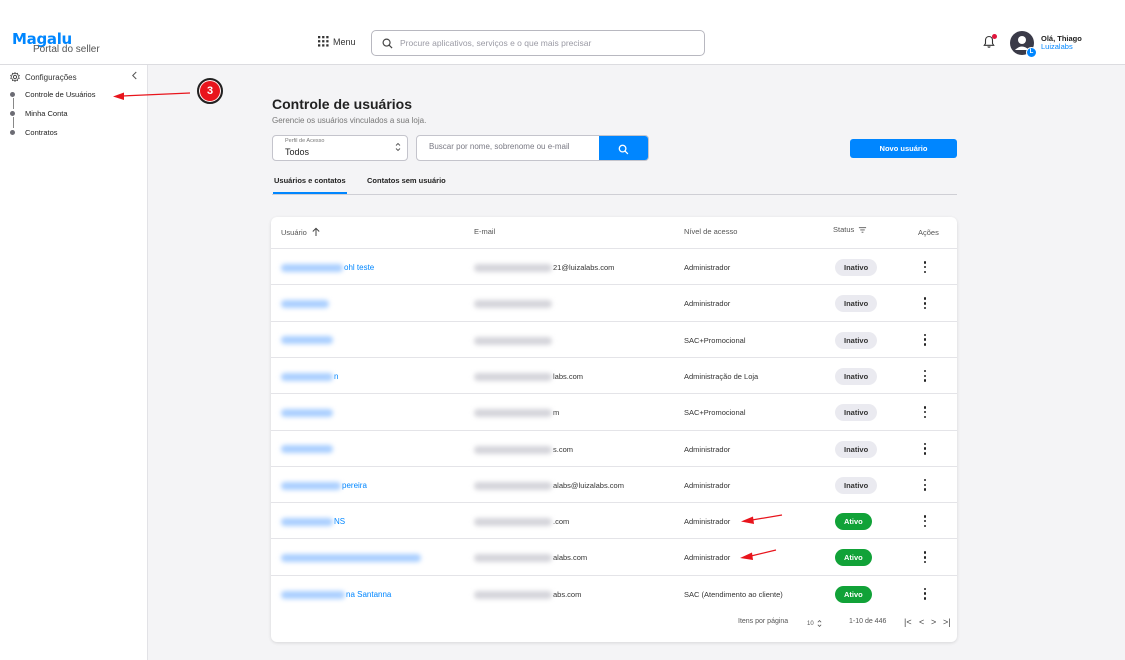  What do you see at coordinates (614, 374) in the screenshot?
I see `table-row: n labs.com Administração de Loja Inativo` at bounding box center [614, 374].